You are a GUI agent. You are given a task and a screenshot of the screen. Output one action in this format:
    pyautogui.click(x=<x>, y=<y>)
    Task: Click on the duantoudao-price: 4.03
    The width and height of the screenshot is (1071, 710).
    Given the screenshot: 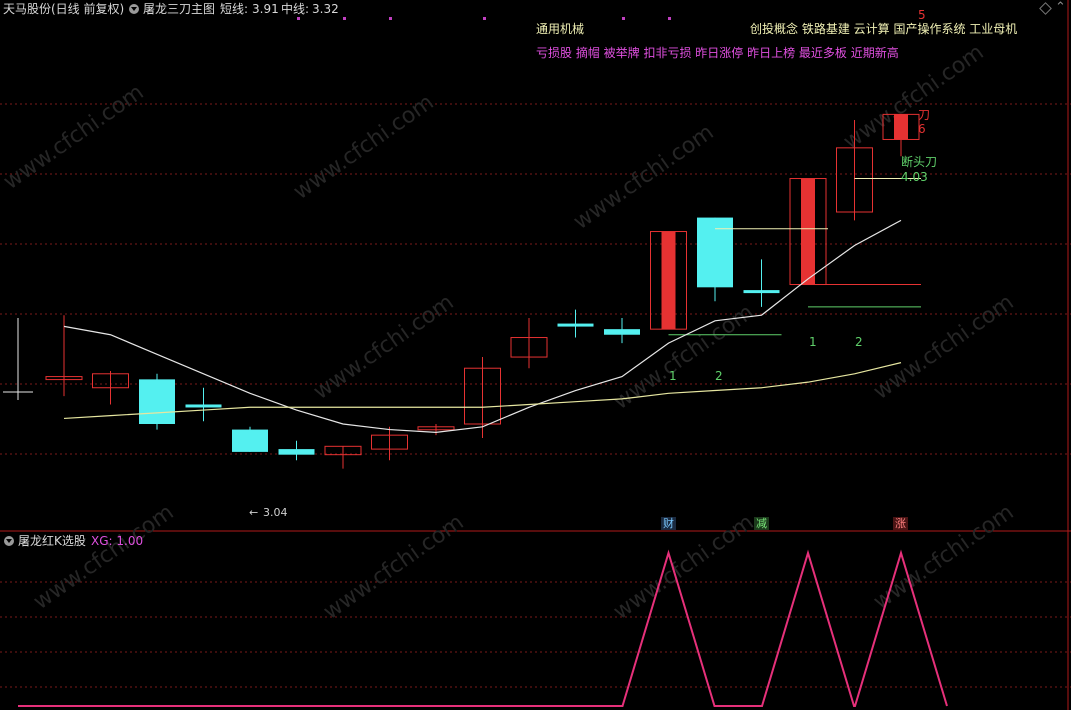 What is the action you would take?
    pyautogui.click(x=914, y=177)
    